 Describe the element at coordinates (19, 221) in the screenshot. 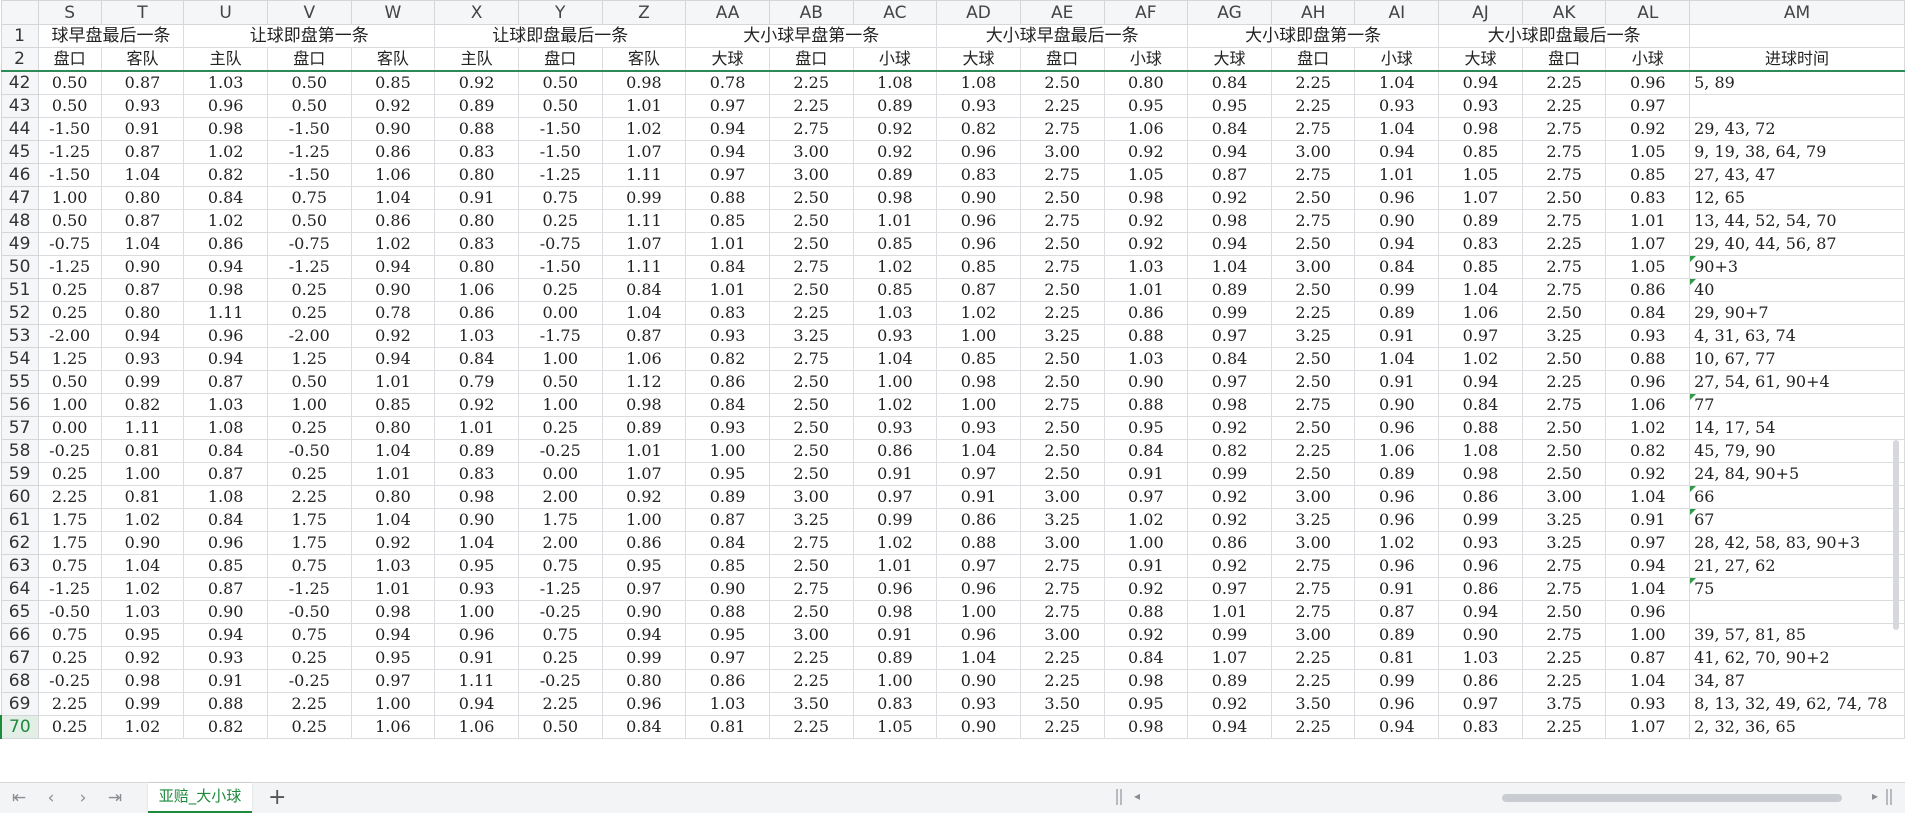

I see `row-header: 48` at that location.